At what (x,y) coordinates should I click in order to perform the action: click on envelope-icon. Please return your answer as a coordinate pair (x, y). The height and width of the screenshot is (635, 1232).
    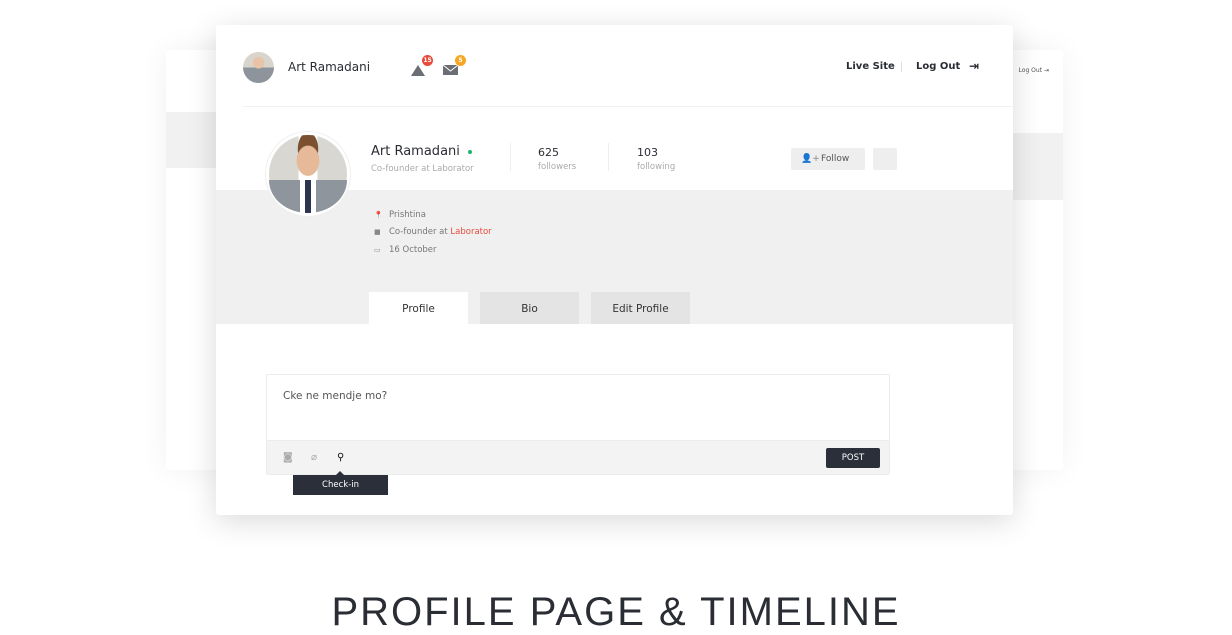
    Looking at the image, I should click on (450, 69).